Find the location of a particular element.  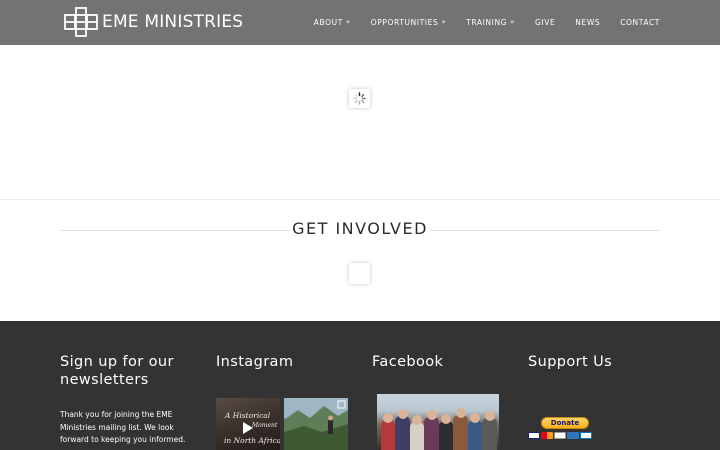

maestro-card-icon is located at coordinates (560, 435).